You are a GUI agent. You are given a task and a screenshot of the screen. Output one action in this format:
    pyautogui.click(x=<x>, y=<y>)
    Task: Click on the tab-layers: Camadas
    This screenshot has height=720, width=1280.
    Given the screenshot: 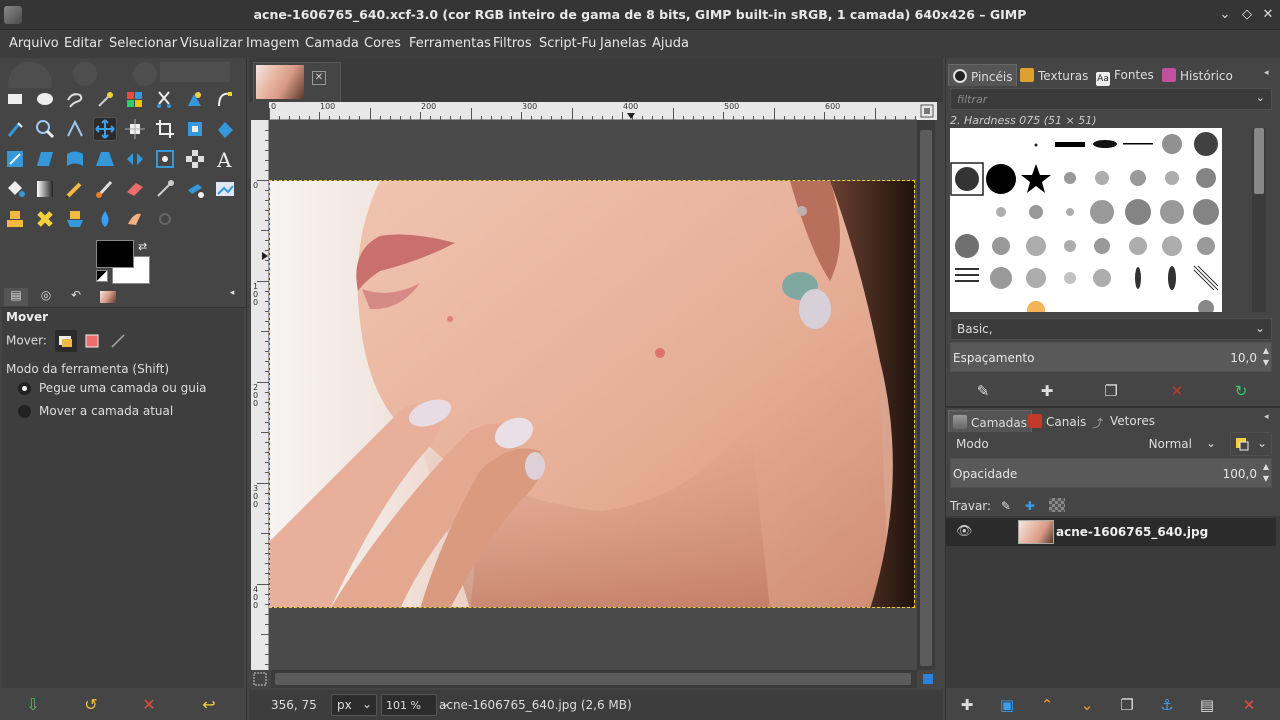 What is the action you would take?
    pyautogui.click(x=990, y=421)
    